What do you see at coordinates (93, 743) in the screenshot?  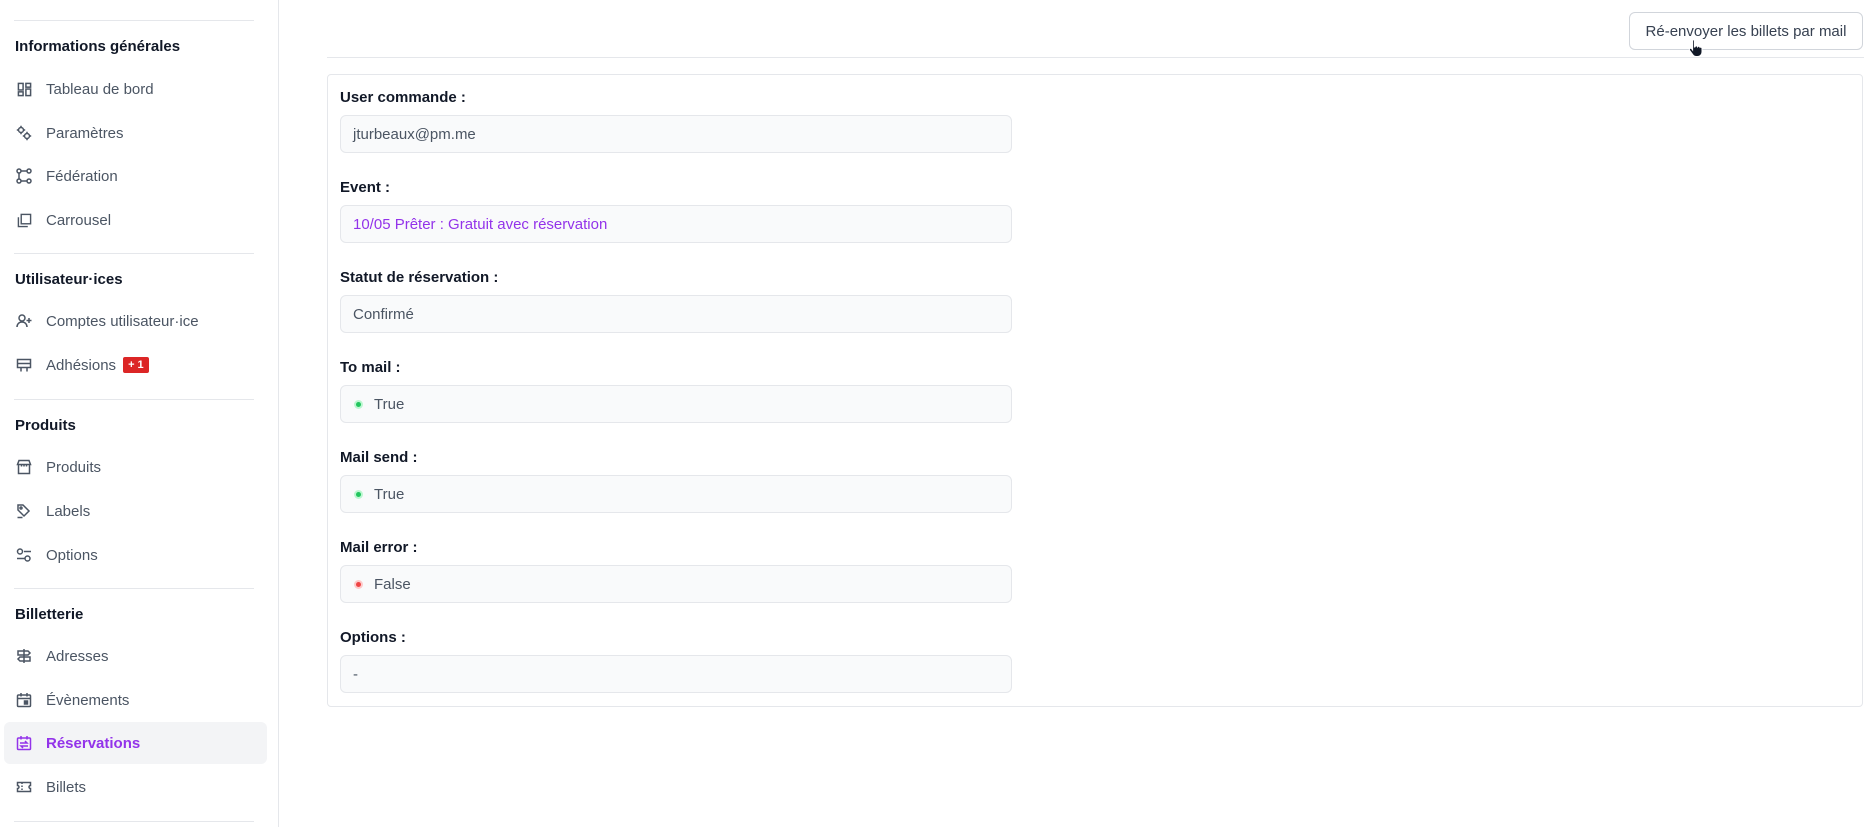 I see `sidebar-item-label: Réservations` at bounding box center [93, 743].